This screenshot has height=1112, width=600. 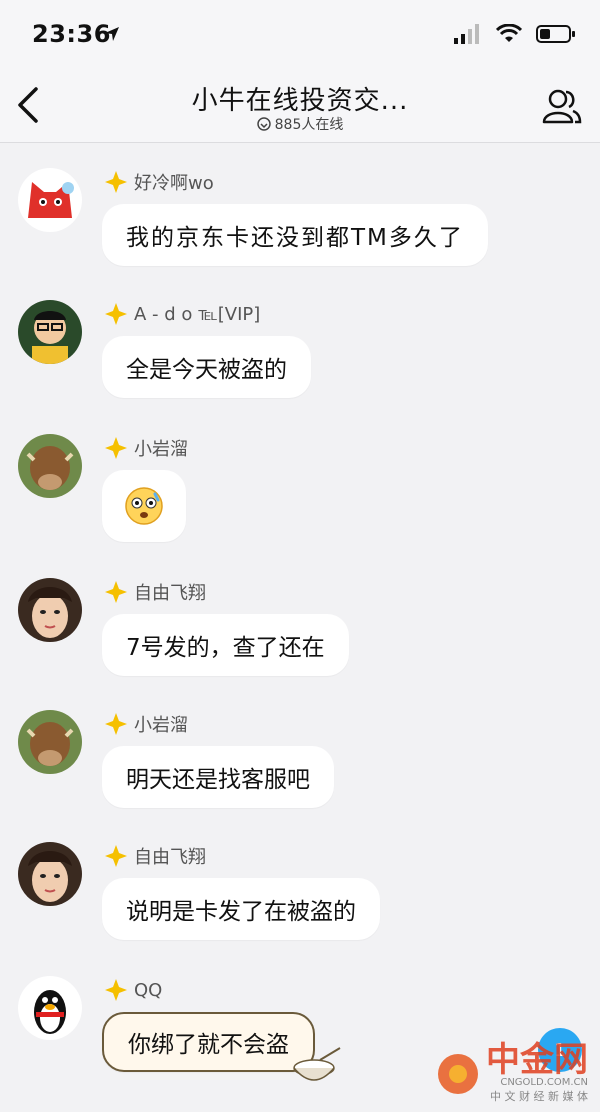 I want to click on sender-row: 好冷啊wo, so click(x=159, y=182).